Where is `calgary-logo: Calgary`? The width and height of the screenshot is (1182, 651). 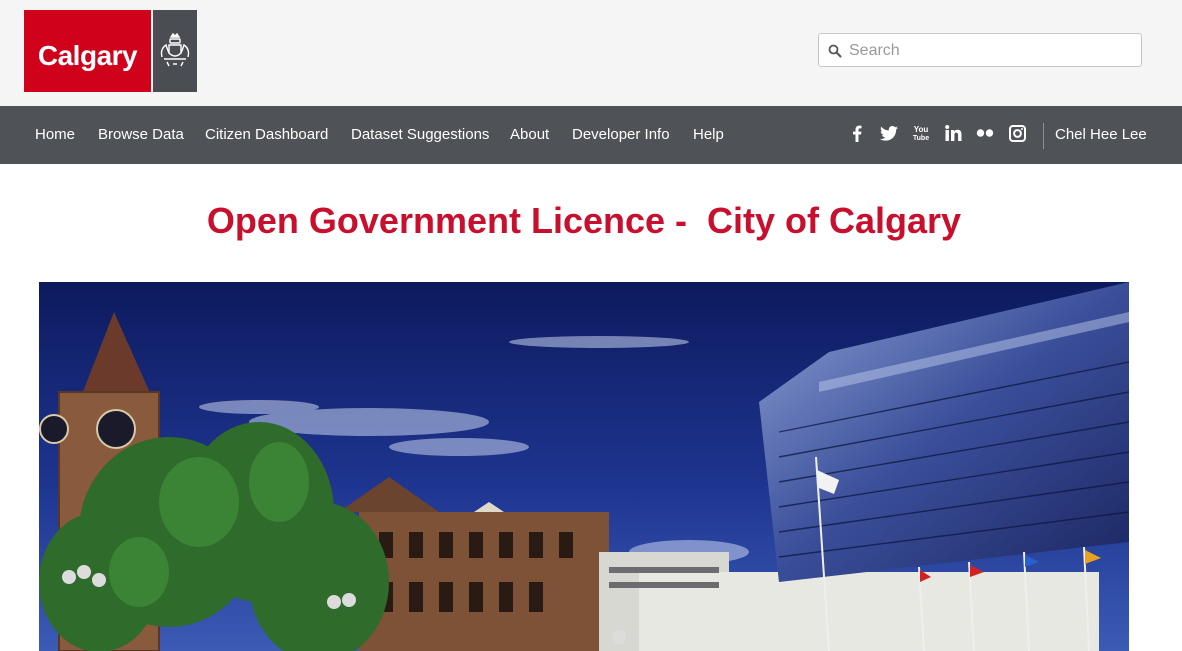 calgary-logo: Calgary is located at coordinates (110, 51).